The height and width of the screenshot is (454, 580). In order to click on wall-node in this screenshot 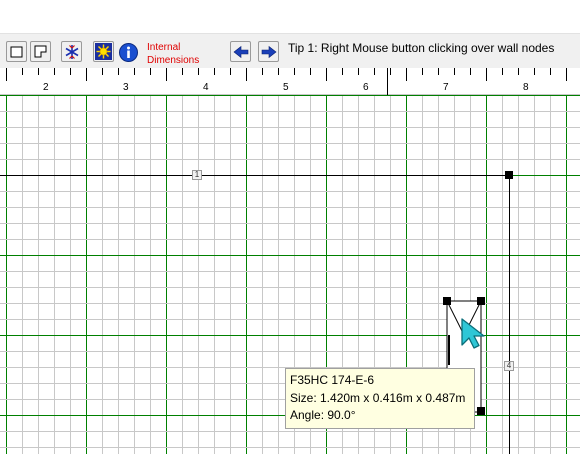, I will do `click(509, 175)`.